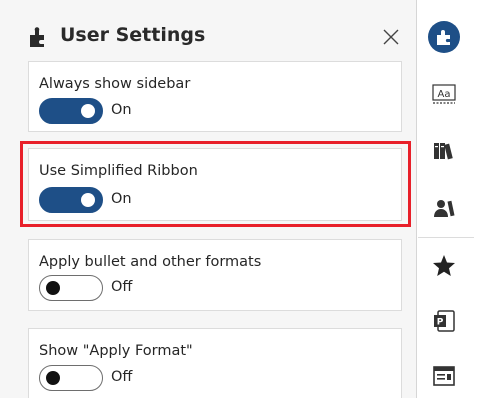 This screenshot has height=398, width=496. Describe the element at coordinates (37, 37) in the screenshot. I see `puzzle-piece-icon` at that location.